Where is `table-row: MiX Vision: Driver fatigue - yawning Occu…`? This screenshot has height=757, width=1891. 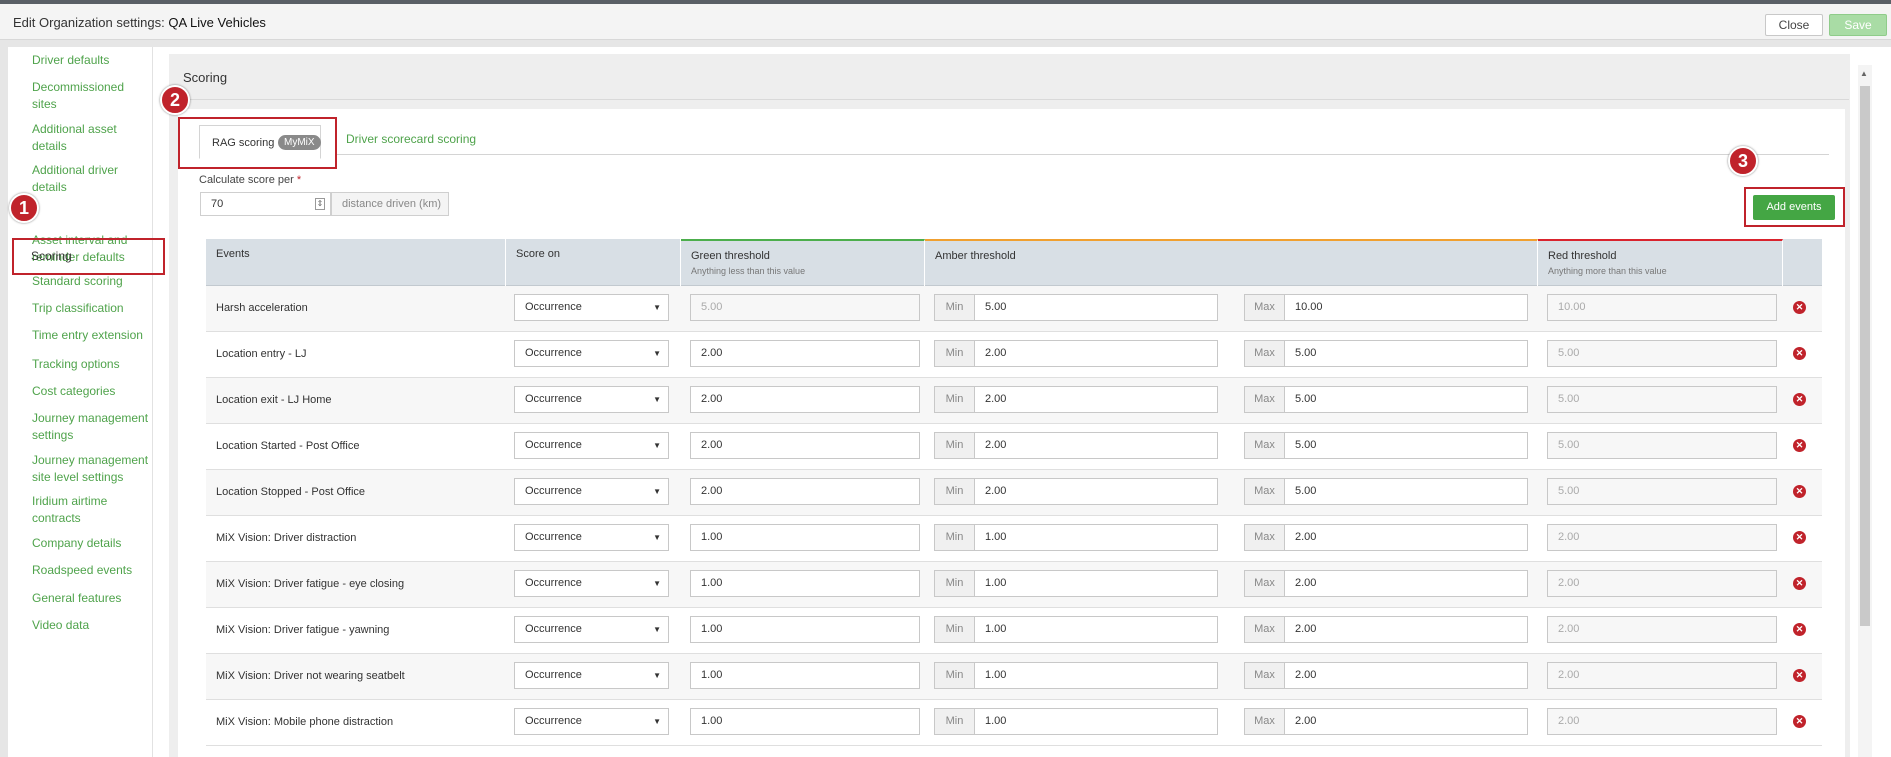
table-row: MiX Vision: Driver fatigue - yawning Occu… is located at coordinates (1014, 631).